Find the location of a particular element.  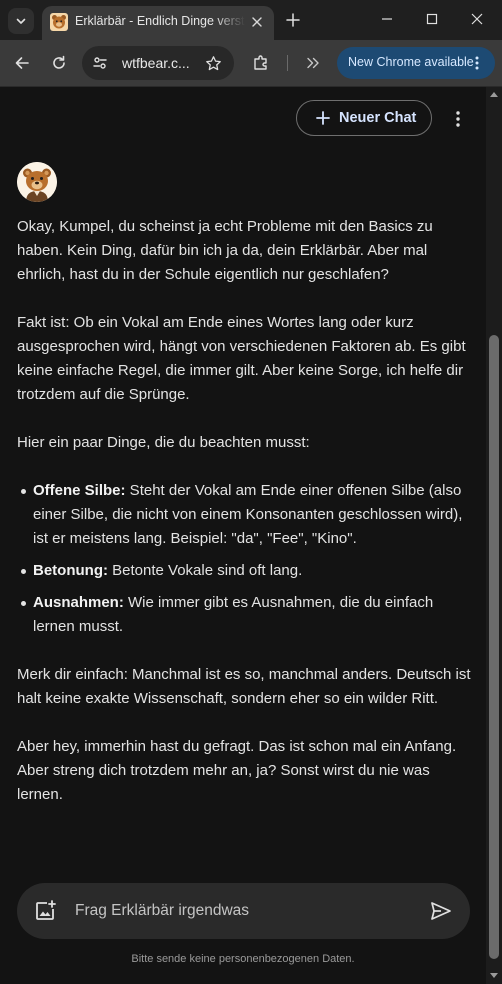

browser-toolbar: wtfbear.c... New Chrome available is located at coordinates (251, 63).